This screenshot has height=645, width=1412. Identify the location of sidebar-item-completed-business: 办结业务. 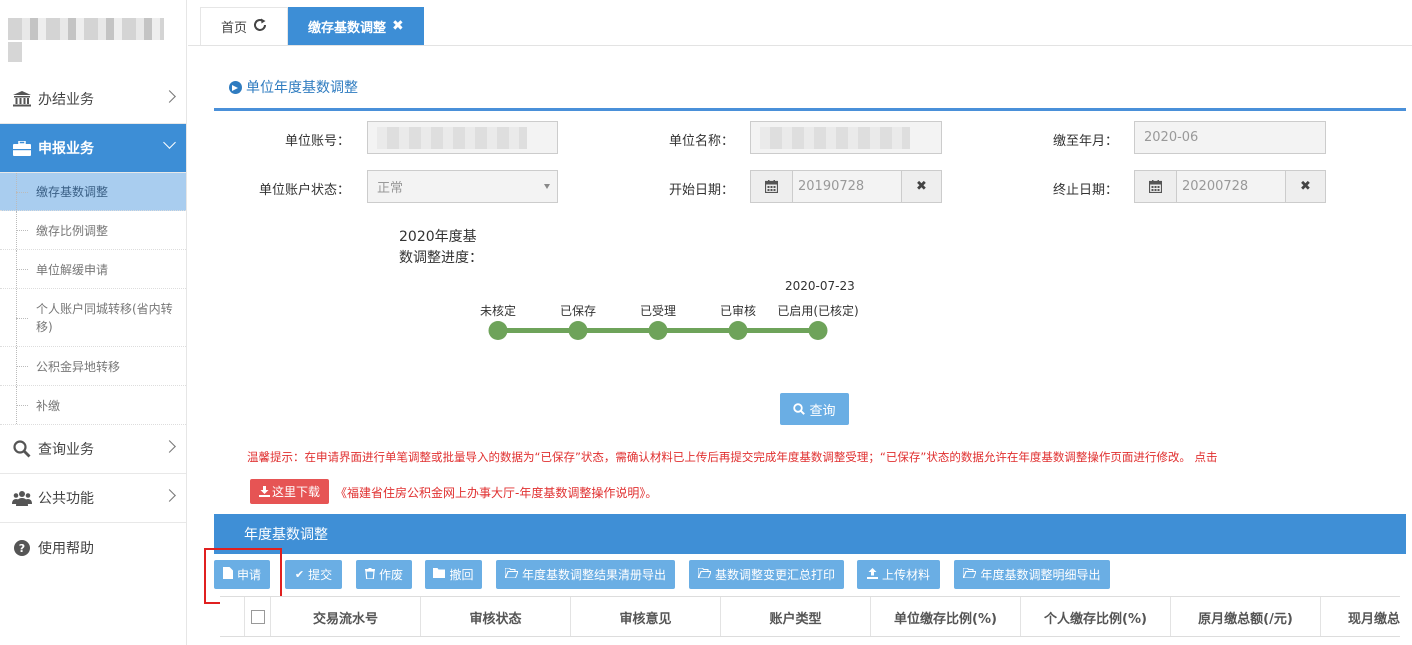
(93, 99).